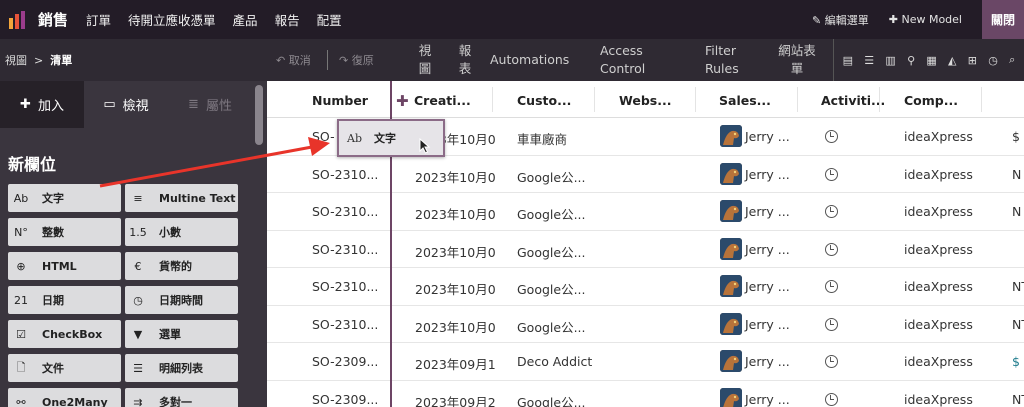 This screenshot has width=1024, height=407. Describe the element at coordinates (170, 232) in the screenshot. I see `field-label: 小數` at that location.